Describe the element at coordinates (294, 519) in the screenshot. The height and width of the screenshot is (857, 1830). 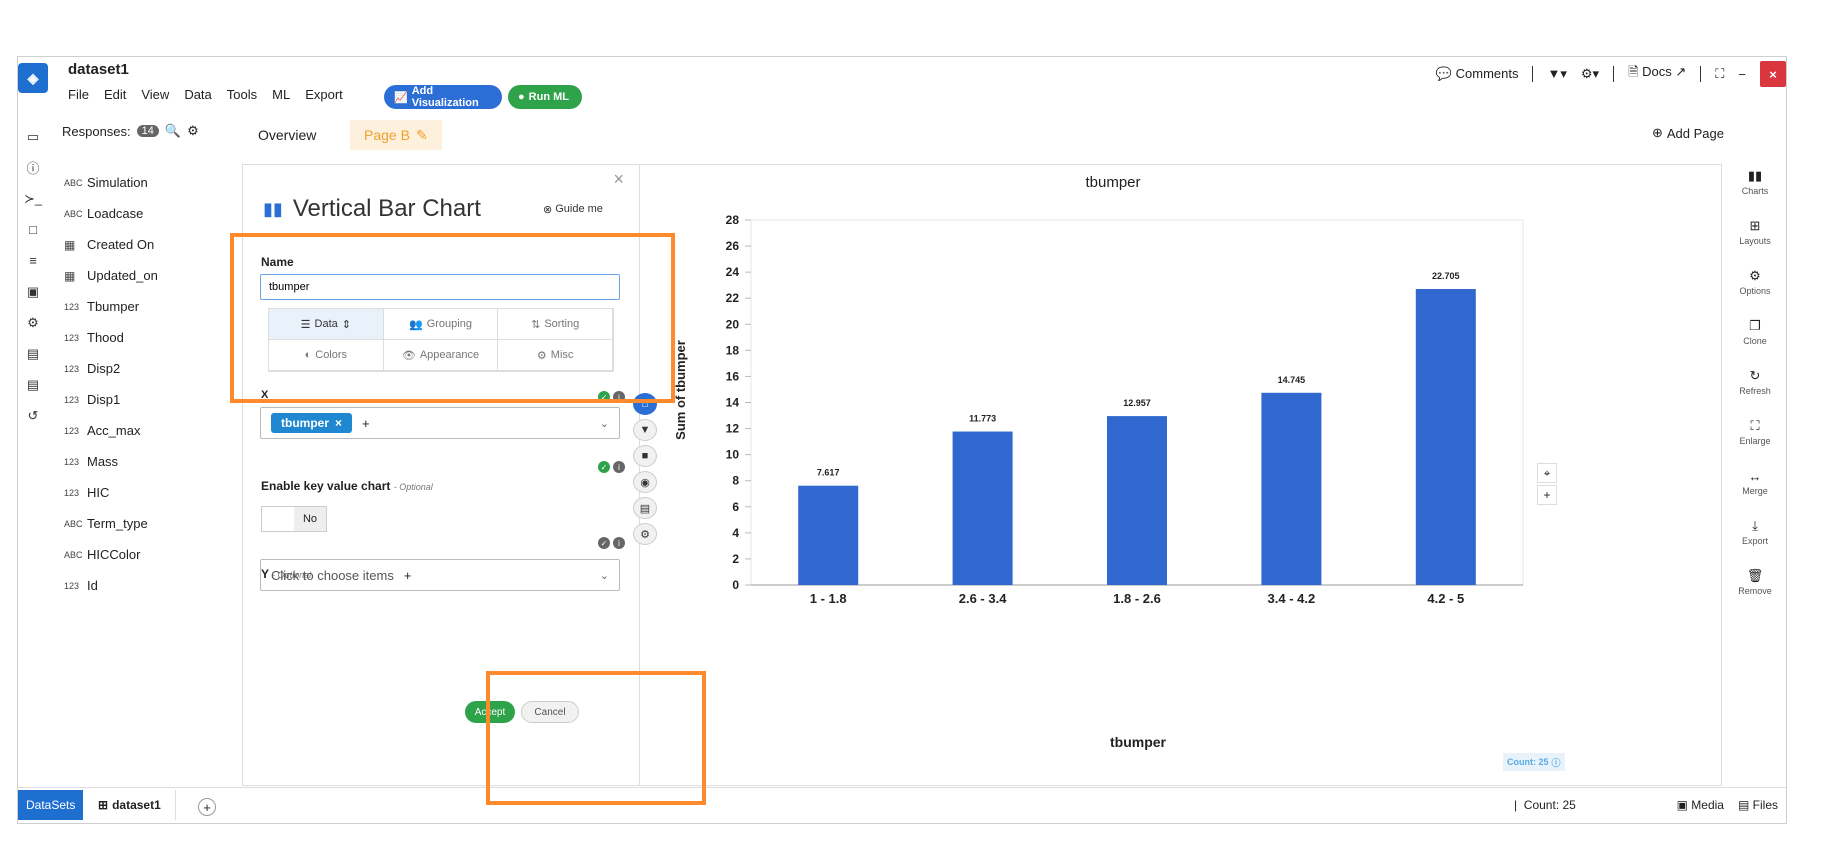
I see `key-value-toggle: No` at that location.